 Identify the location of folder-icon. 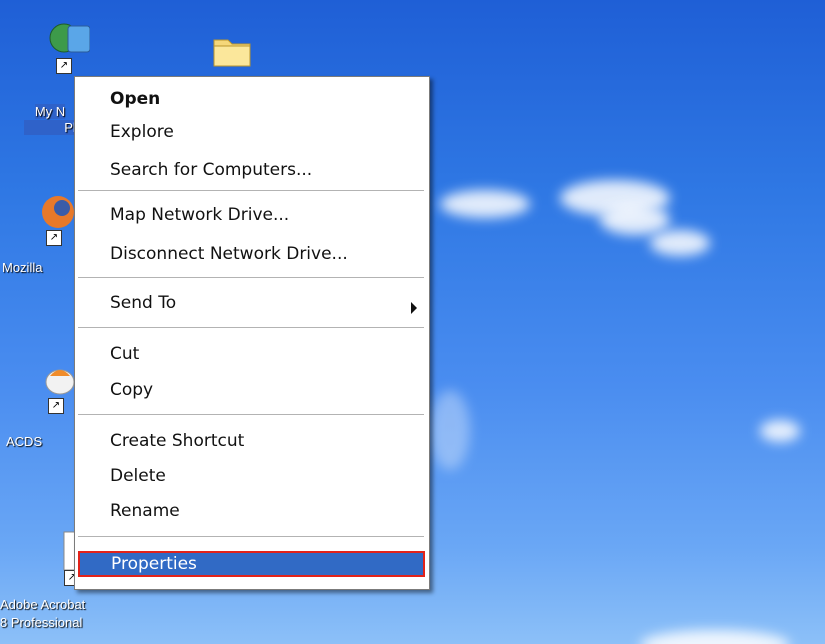
(232, 52).